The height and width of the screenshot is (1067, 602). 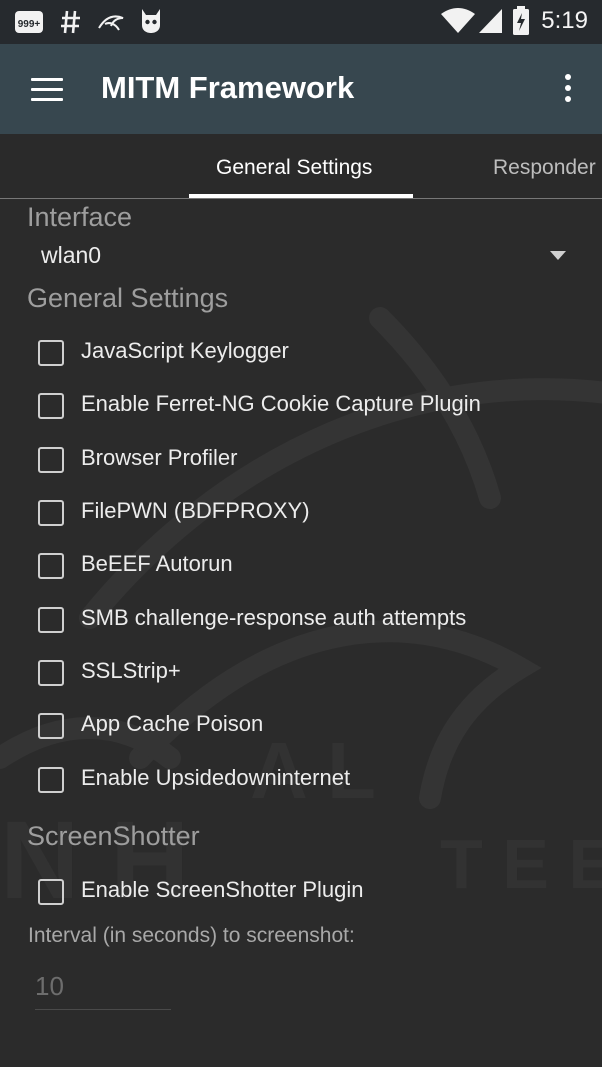 What do you see at coordinates (564, 20) in the screenshot?
I see `status-time: 5:19` at bounding box center [564, 20].